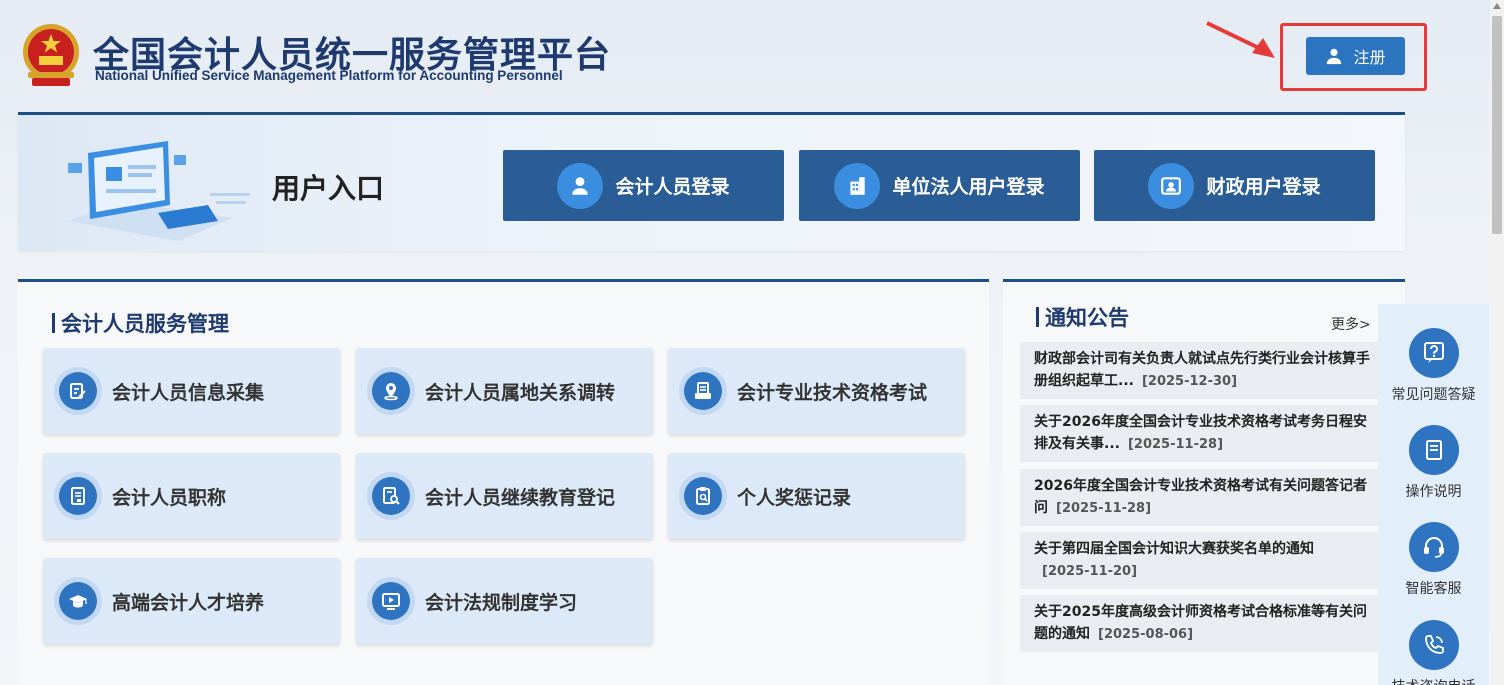 The height and width of the screenshot is (685, 1504). Describe the element at coordinates (1240, 39) in the screenshot. I see `red-arrow-annotation` at that location.